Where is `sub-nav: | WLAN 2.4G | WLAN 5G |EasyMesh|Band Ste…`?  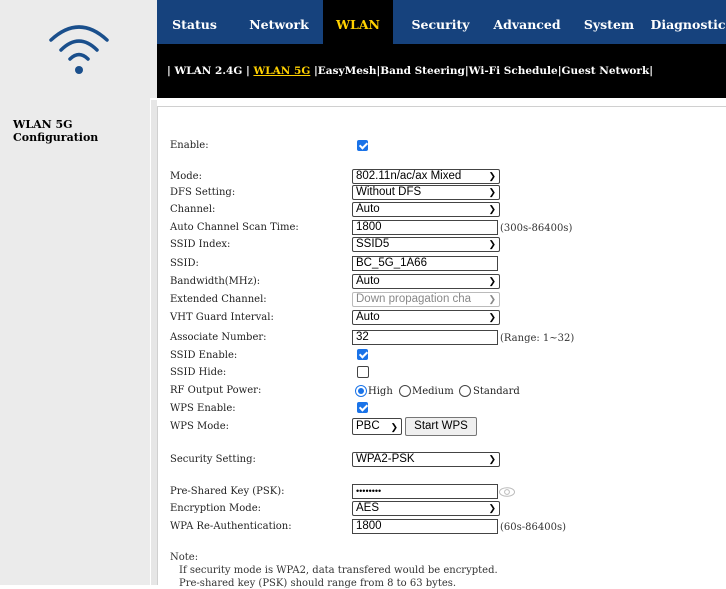 sub-nav: | WLAN 2.4G | WLAN 5G |EasyMesh|Band Ste… is located at coordinates (441, 71).